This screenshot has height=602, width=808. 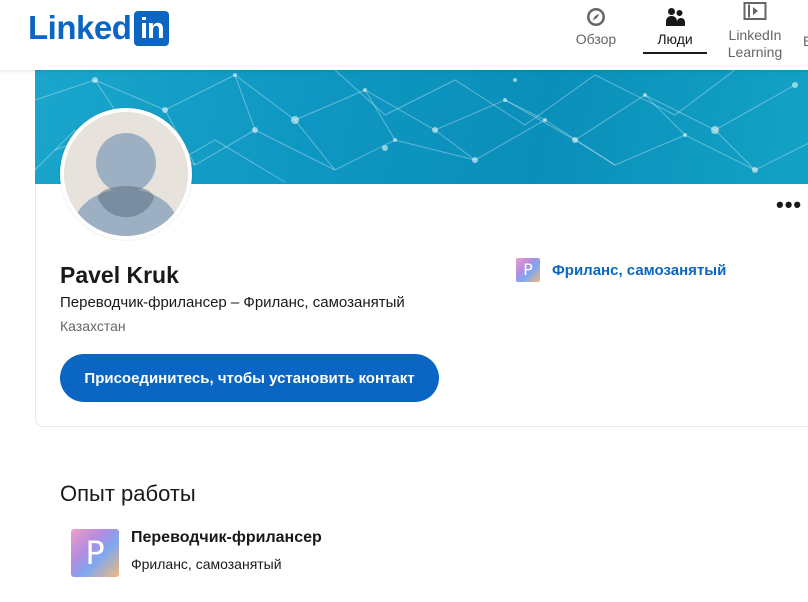 I want to click on experience-company-logo-icon: P, so click(x=95, y=553).